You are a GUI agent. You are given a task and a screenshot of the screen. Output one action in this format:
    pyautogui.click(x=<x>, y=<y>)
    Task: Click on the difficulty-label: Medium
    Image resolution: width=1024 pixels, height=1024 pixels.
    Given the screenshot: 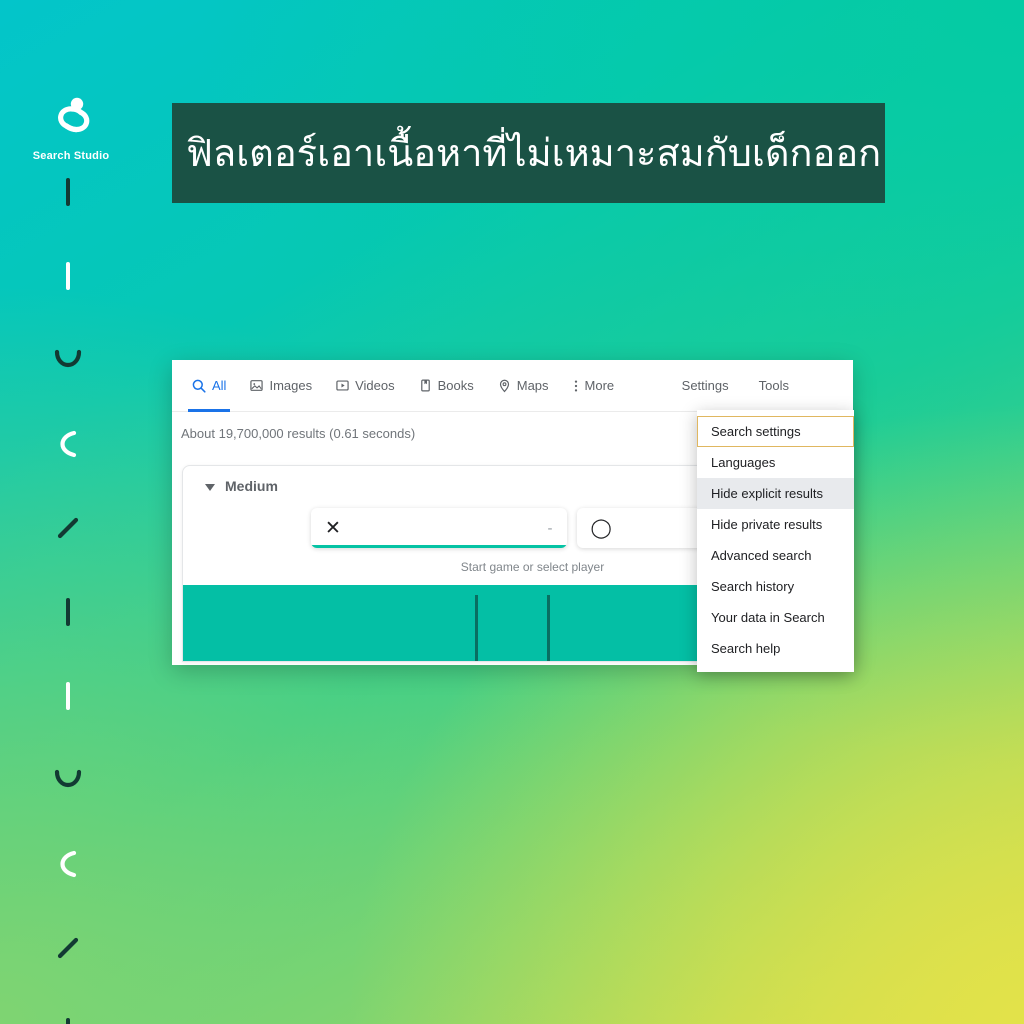 What is the action you would take?
    pyautogui.click(x=251, y=486)
    